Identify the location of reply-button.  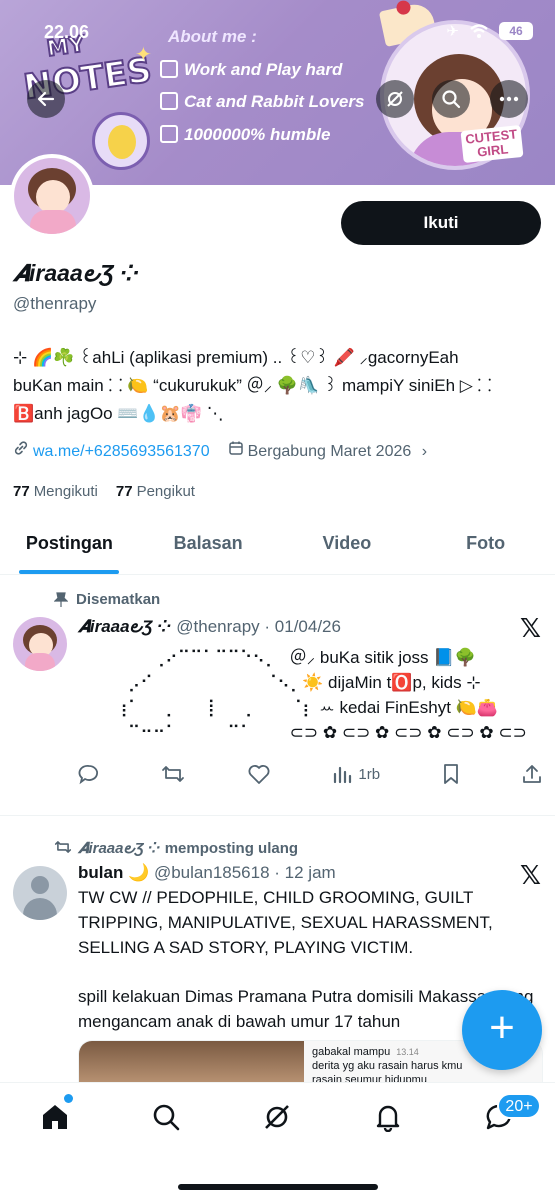
(89, 774).